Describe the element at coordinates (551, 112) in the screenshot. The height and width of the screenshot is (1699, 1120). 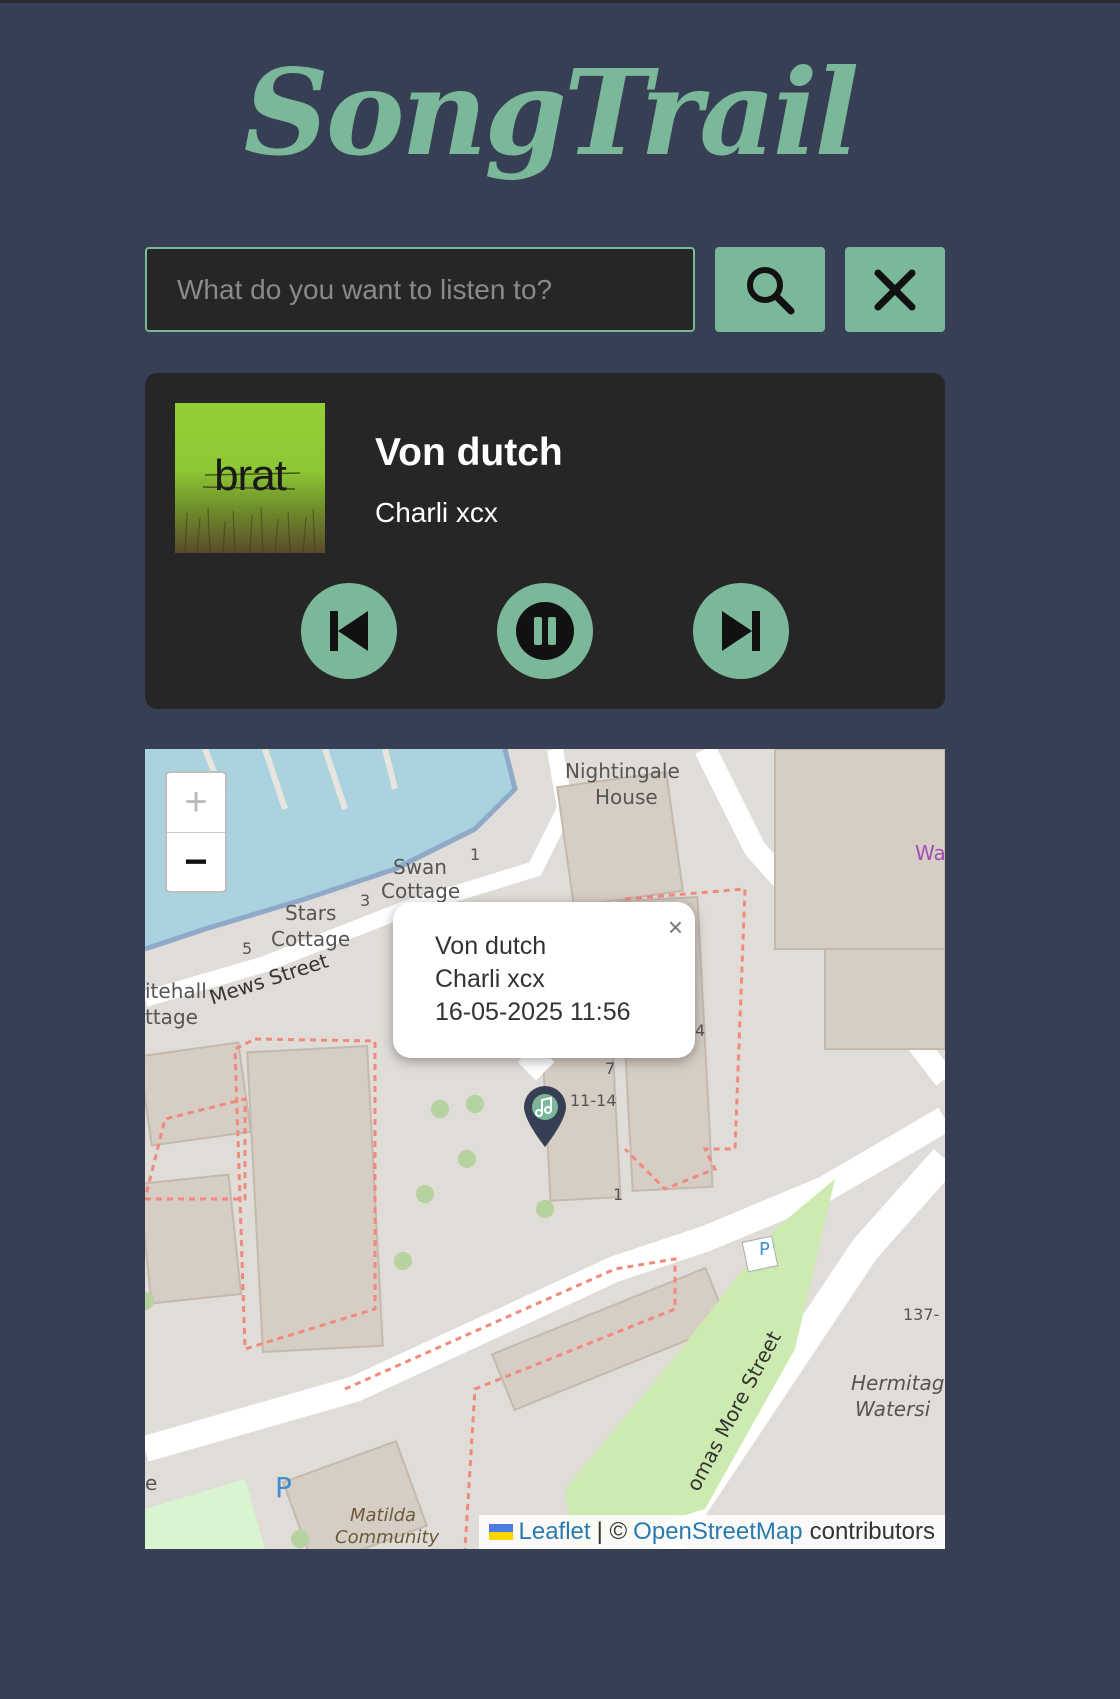
I see `app-logo: SongTrail` at that location.